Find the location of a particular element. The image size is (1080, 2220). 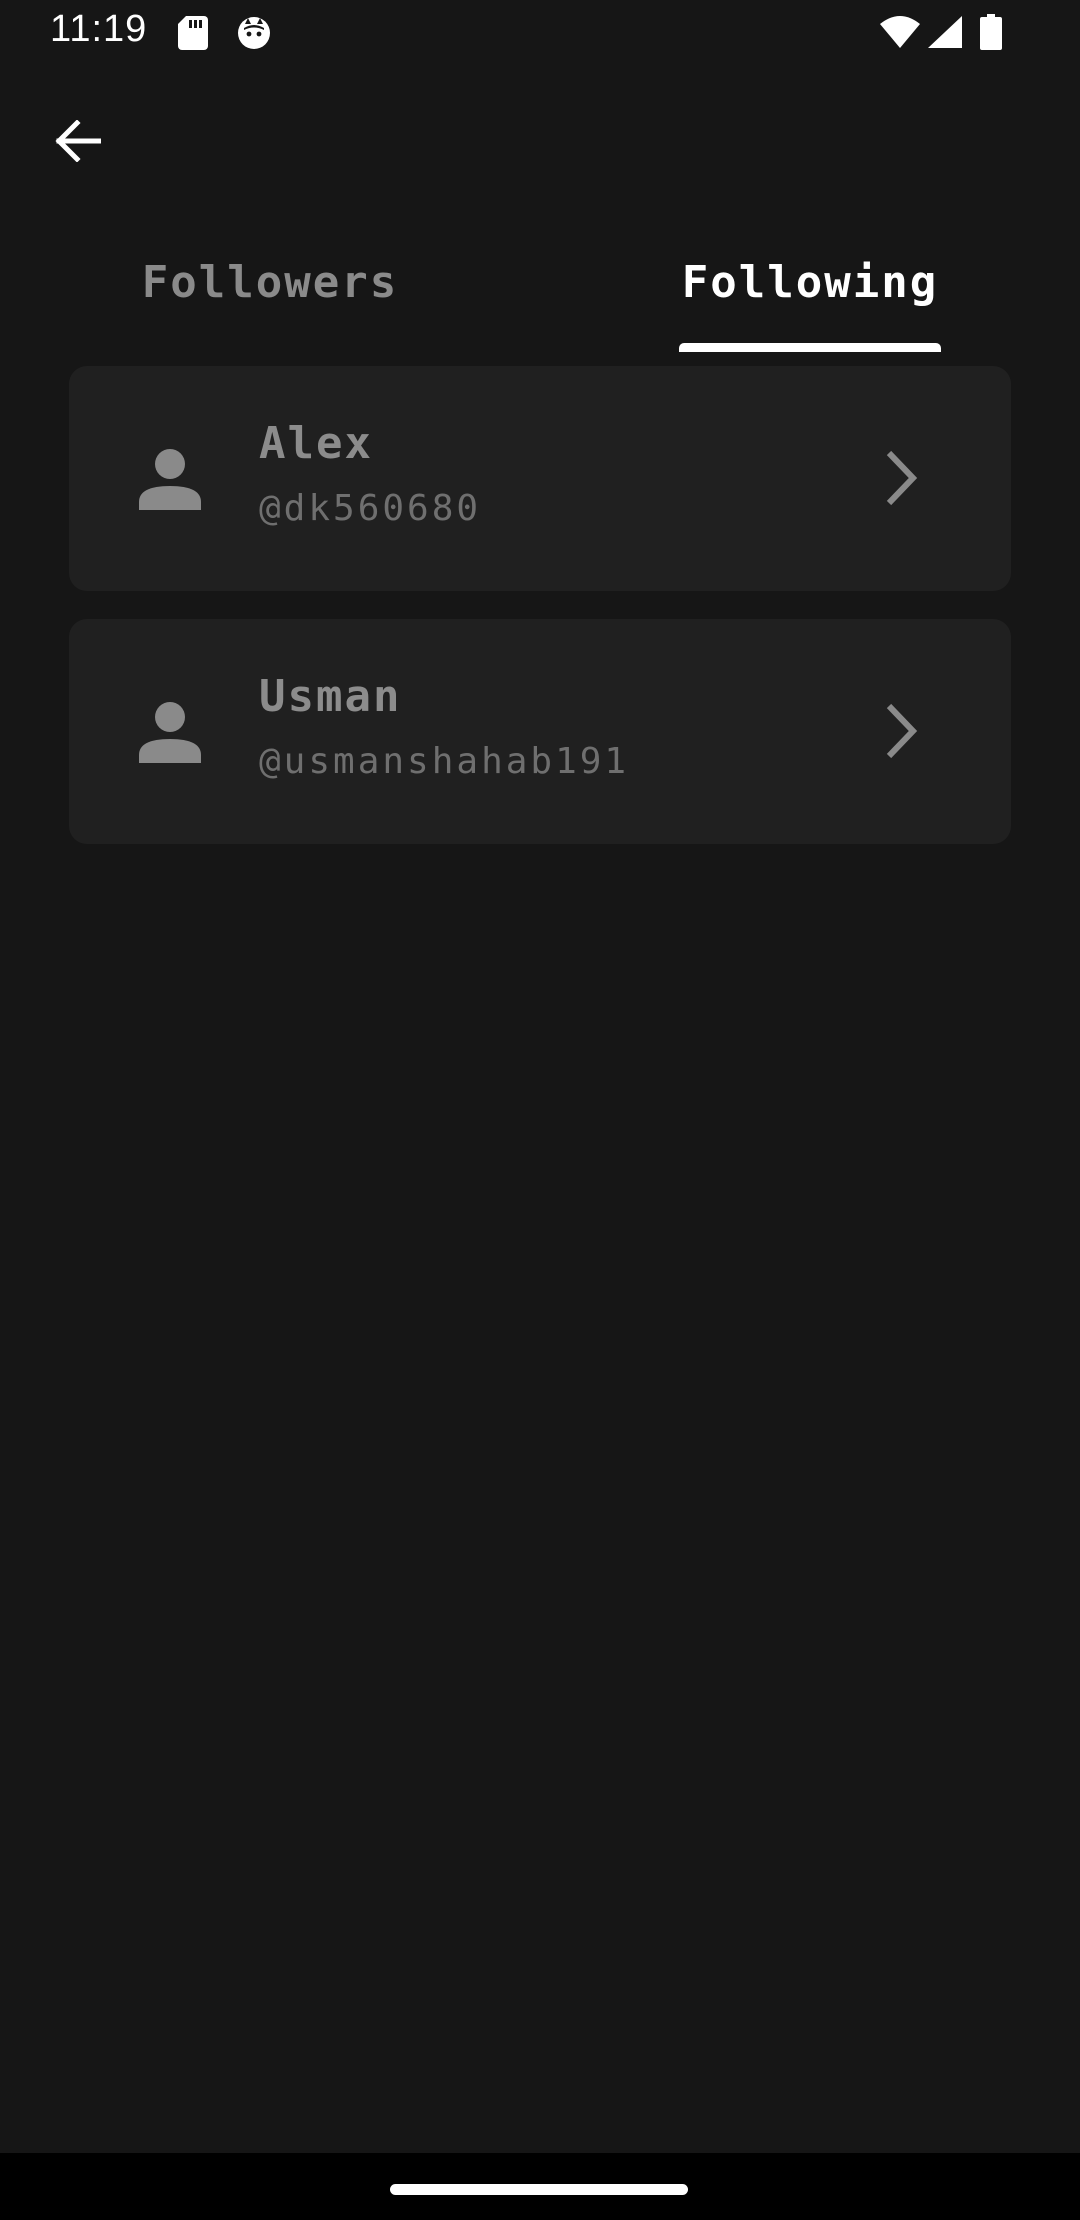

selected-tab-indicator is located at coordinates (810, 347).